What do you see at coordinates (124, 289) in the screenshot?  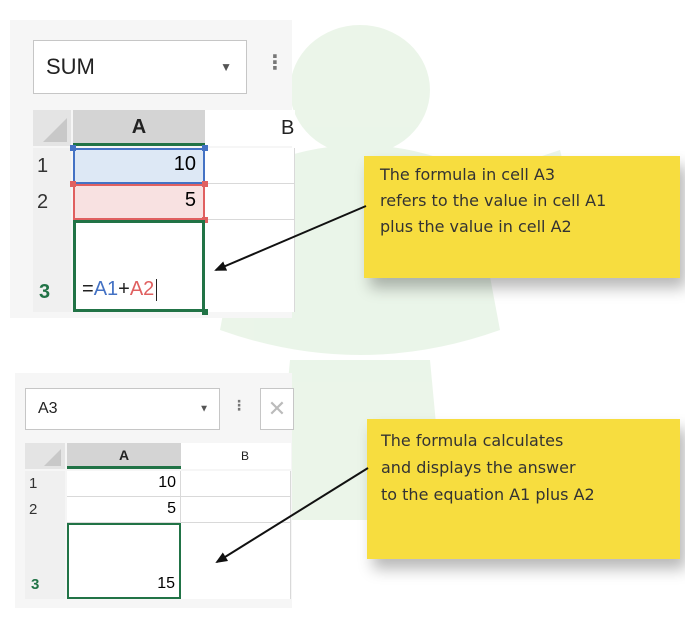 I see `formula-operator: +` at bounding box center [124, 289].